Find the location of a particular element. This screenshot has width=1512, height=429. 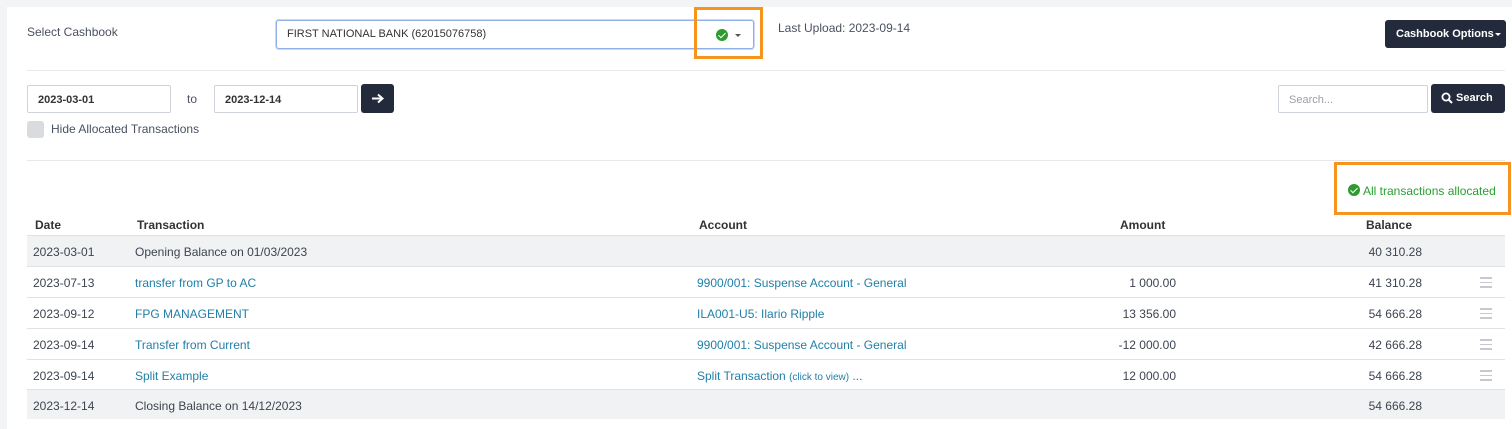

to-label: to is located at coordinates (192, 99).